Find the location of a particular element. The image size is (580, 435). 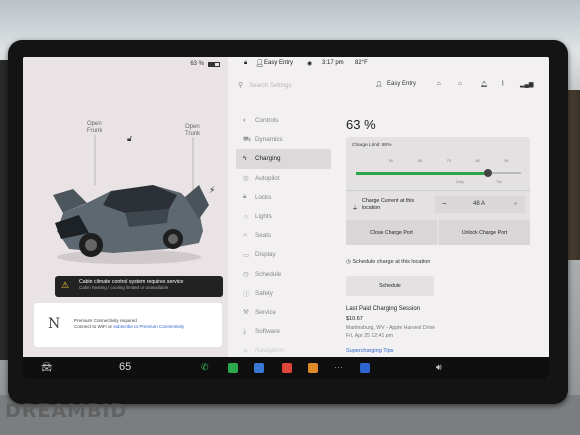

clock-time: 3:17 pm is located at coordinates (333, 63).